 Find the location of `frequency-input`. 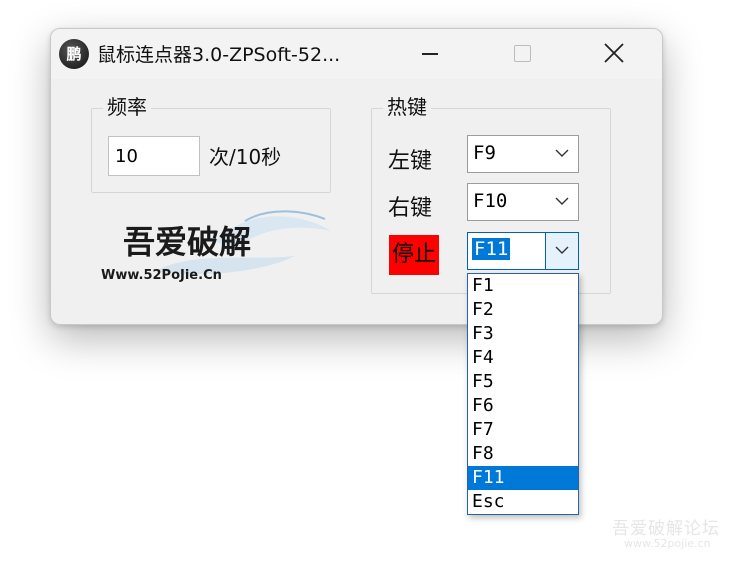

frequency-input is located at coordinates (154, 156).